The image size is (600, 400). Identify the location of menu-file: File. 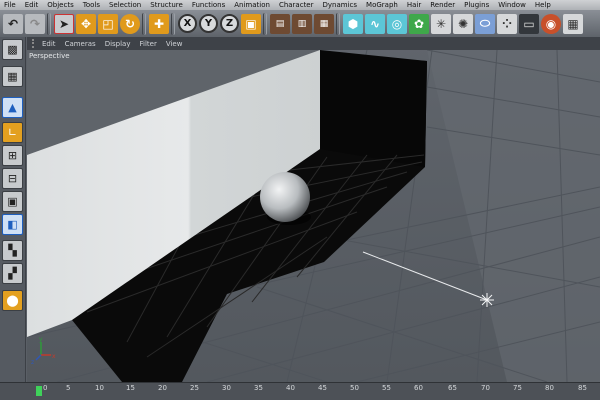
(10, 5).